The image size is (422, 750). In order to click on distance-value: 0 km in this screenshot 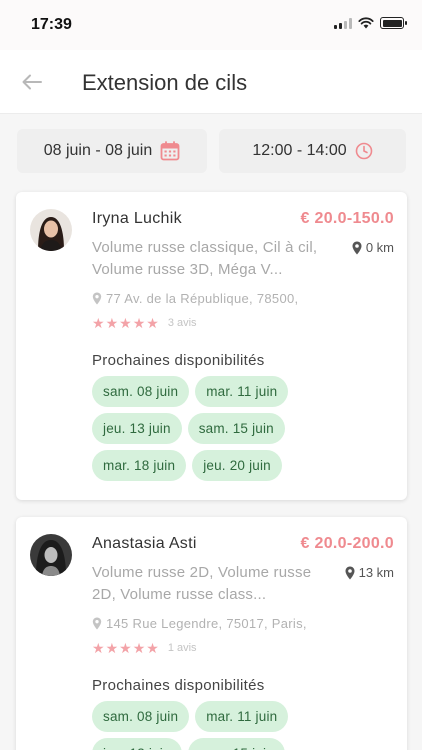, I will do `click(379, 247)`.